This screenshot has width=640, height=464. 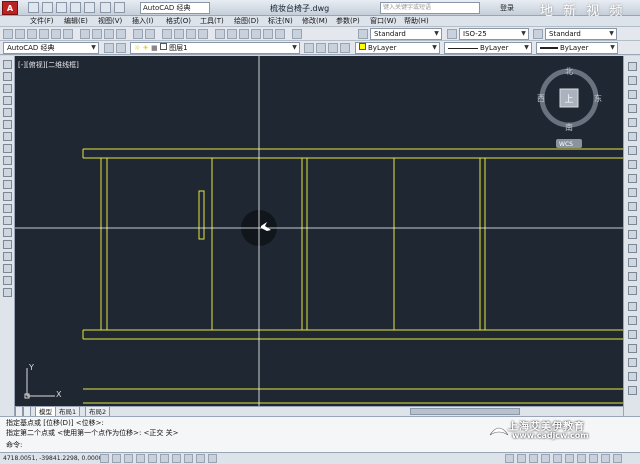 What do you see at coordinates (48, 65) in the screenshot?
I see `viewport-controls: [-][俯视][二维线框]` at bounding box center [48, 65].